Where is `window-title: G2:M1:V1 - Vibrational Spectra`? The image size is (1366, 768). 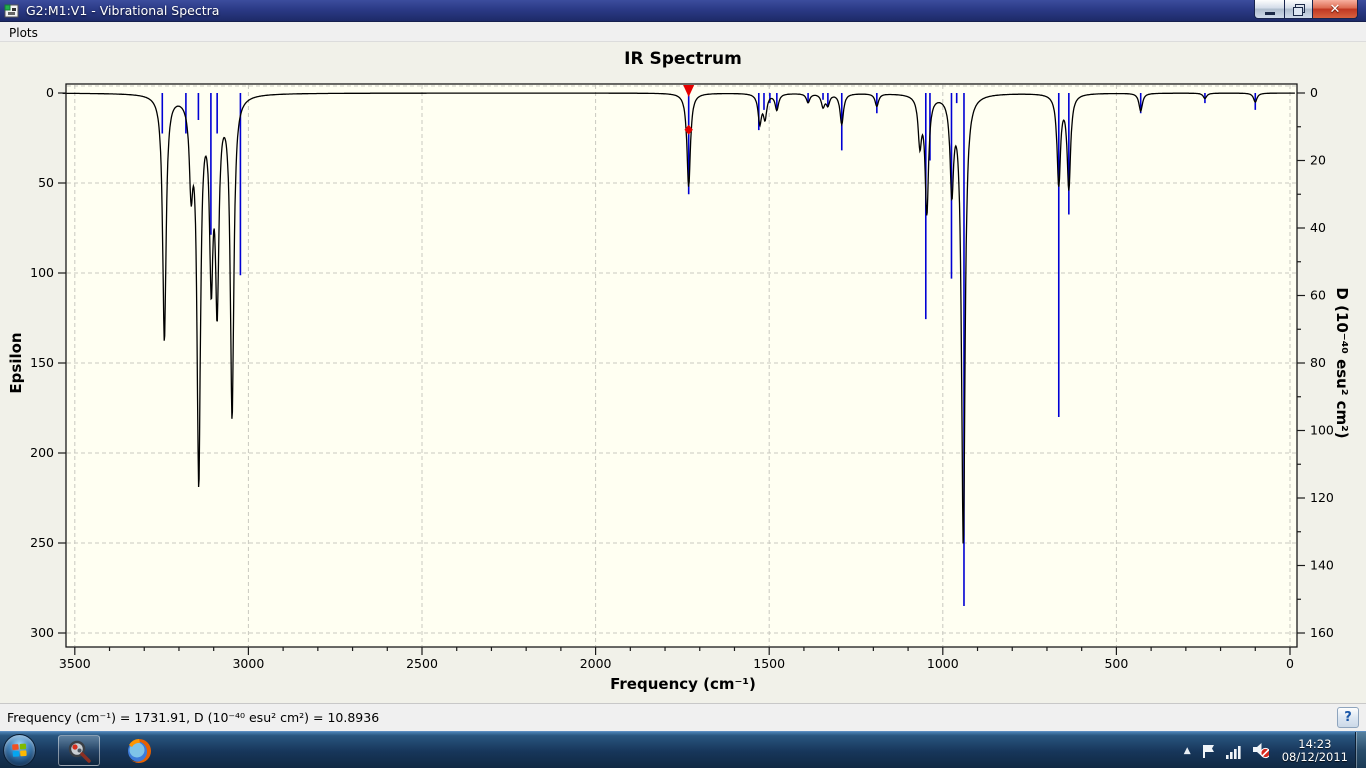 window-title: G2:M1:V1 - Vibrational Spectra is located at coordinates (123, 10).